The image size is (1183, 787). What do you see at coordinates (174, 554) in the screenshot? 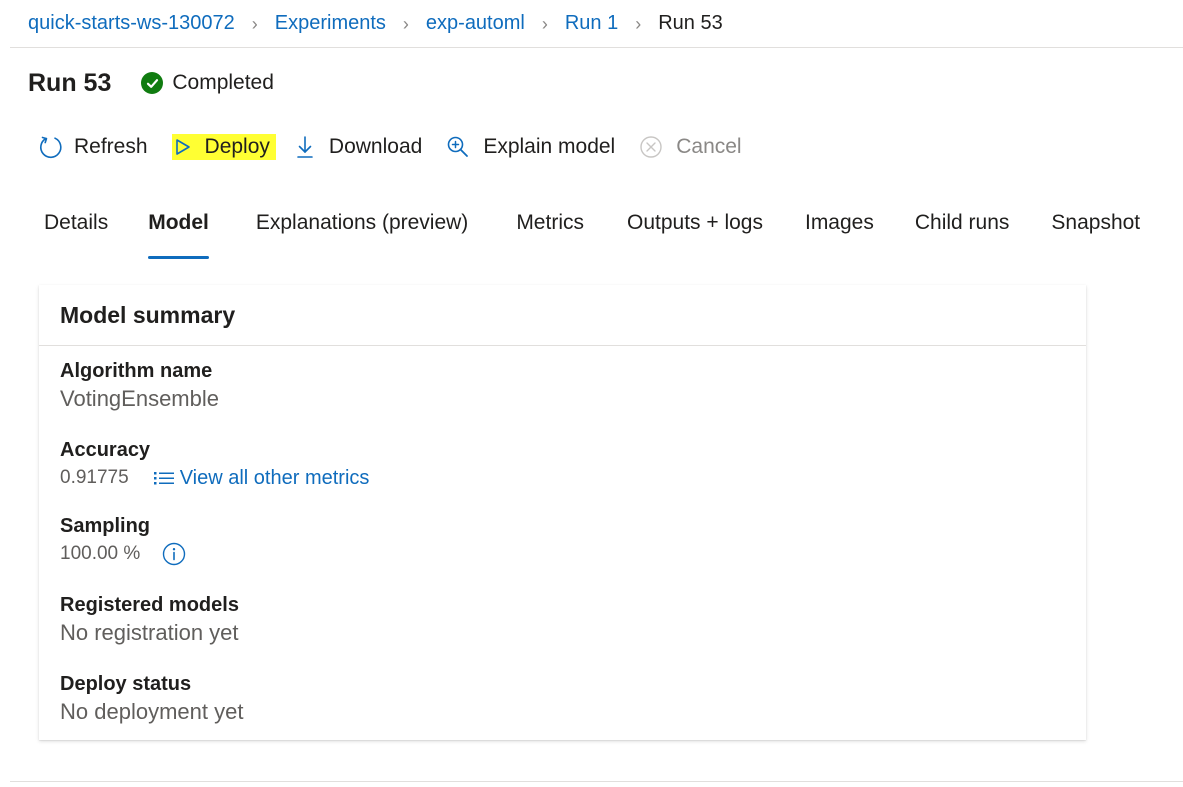
I see `info-icon` at bounding box center [174, 554].